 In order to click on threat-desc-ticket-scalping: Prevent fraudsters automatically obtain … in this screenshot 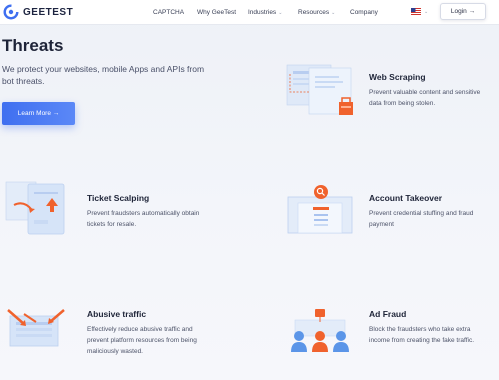, I will do `click(143, 219)`.